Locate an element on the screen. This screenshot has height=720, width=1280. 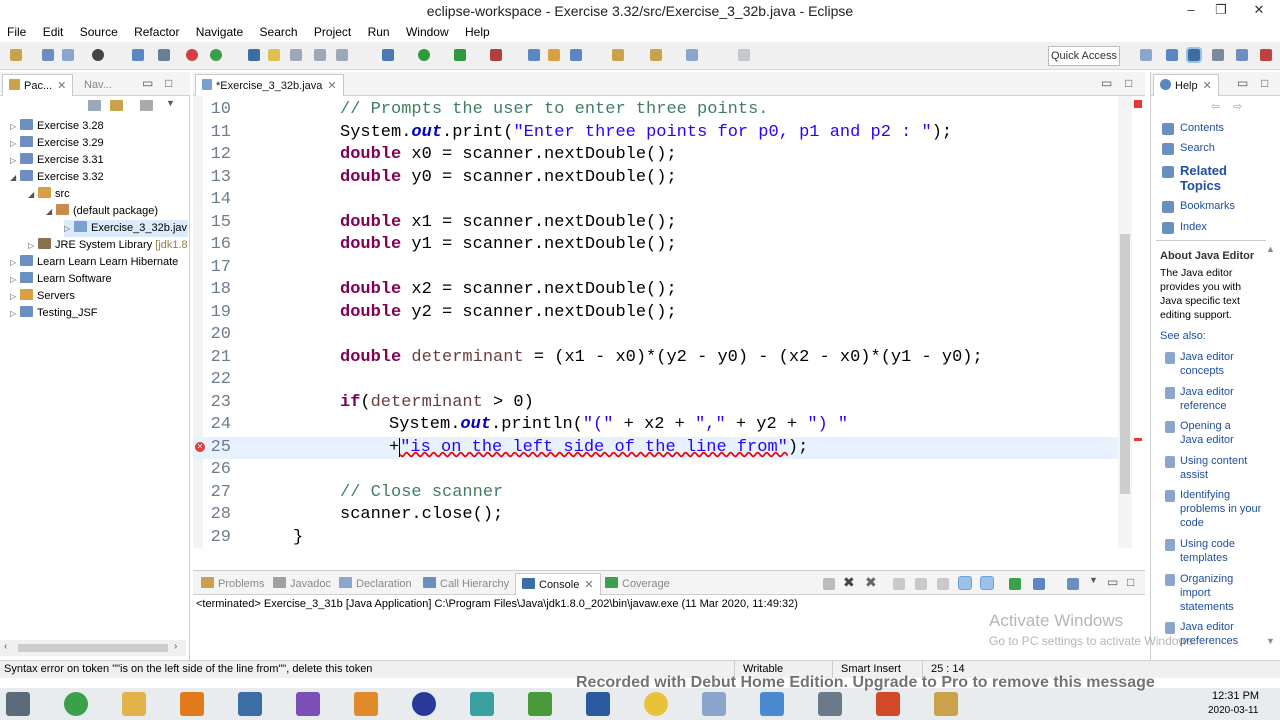
tree-item-java-file: ▷ Exercise_3_32b.jav is located at coordinates (126, 228).